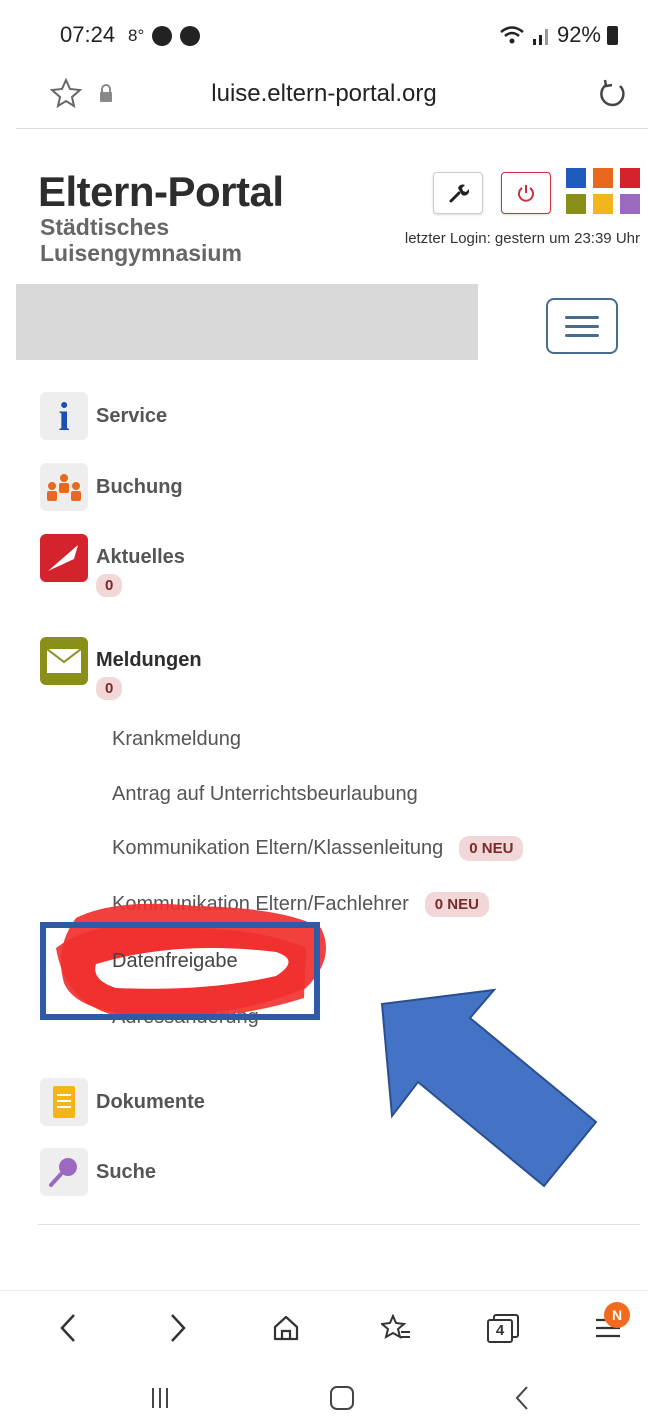 Image resolution: width=648 pixels, height=1417 pixels. Describe the element at coordinates (522, 238) in the screenshot. I see `last-login: letzter Login: gestern um 23:39 Uhr` at that location.